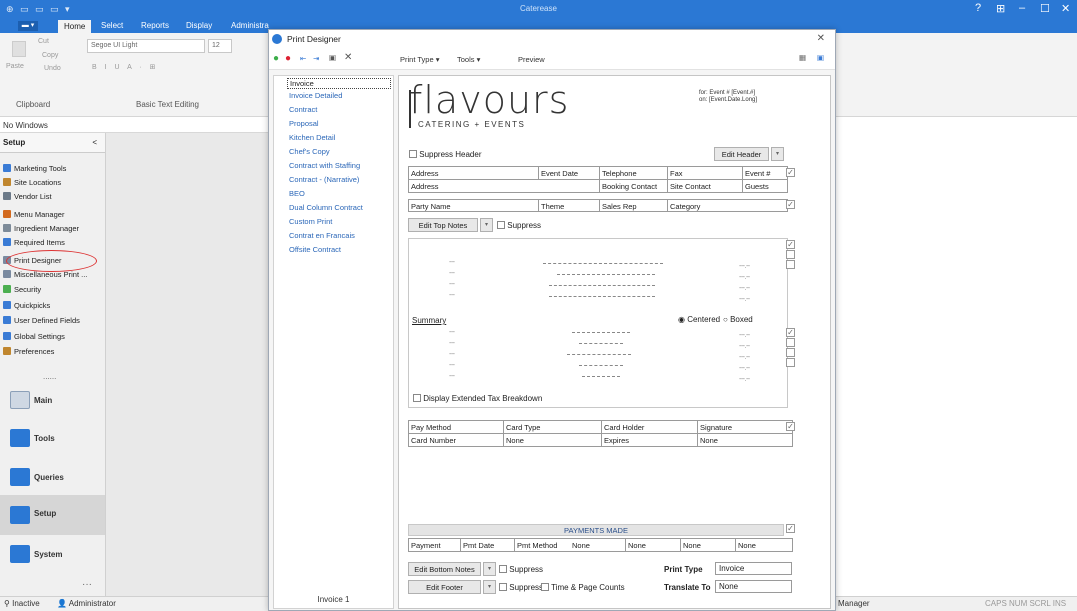 The width and height of the screenshot is (1077, 611). Describe the element at coordinates (629, 186) in the screenshot. I see `grid-cell: Booking Contact` at that location.